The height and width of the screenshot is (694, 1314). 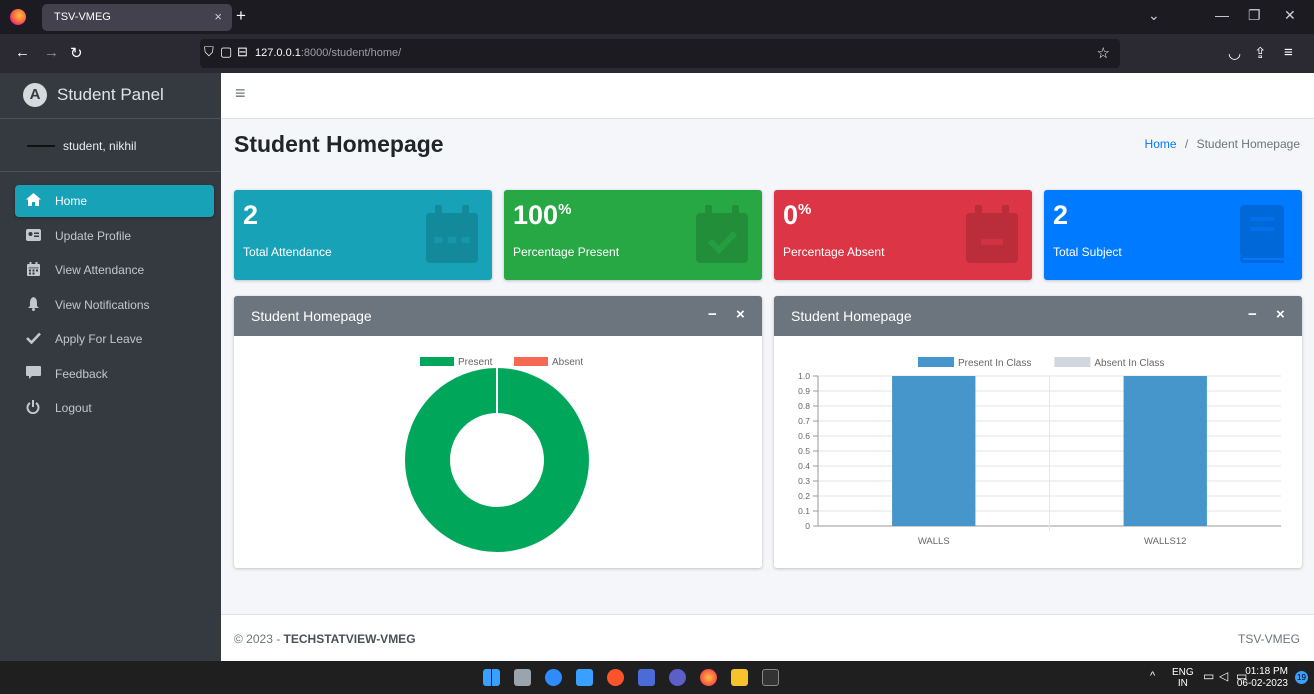 What do you see at coordinates (677, 677) in the screenshot?
I see `teams-icon` at bounding box center [677, 677].